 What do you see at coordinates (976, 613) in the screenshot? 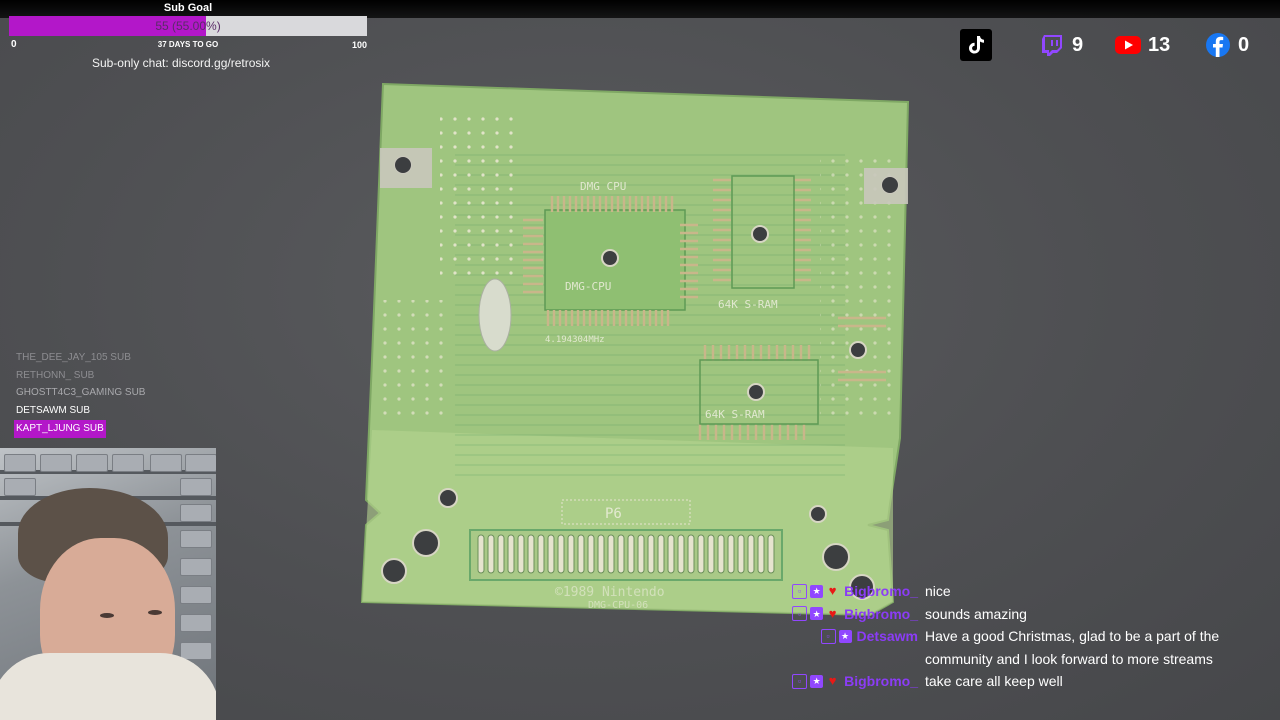
I see `chat-text: sounds amazing` at bounding box center [976, 613].